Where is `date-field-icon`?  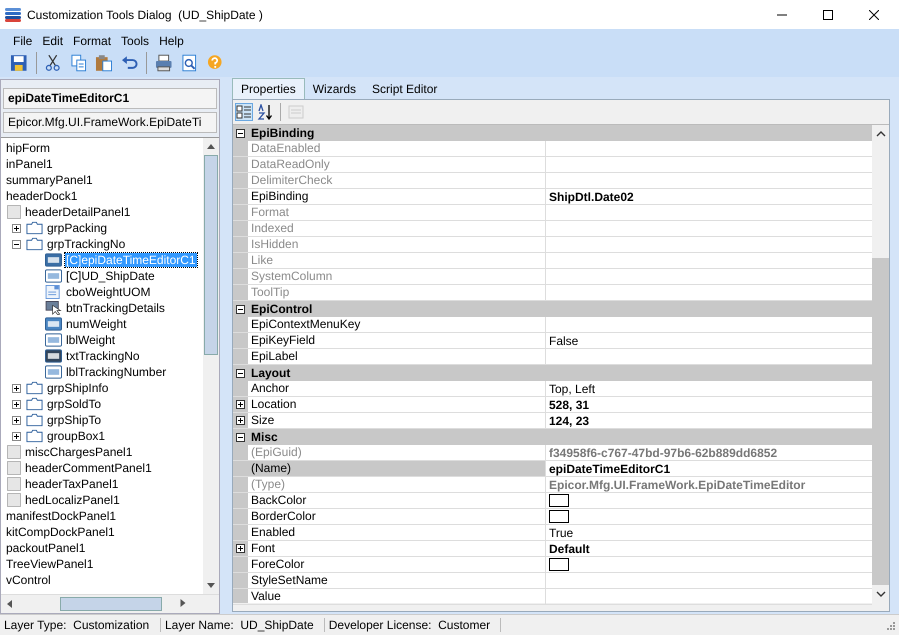 date-field-icon is located at coordinates (53, 260).